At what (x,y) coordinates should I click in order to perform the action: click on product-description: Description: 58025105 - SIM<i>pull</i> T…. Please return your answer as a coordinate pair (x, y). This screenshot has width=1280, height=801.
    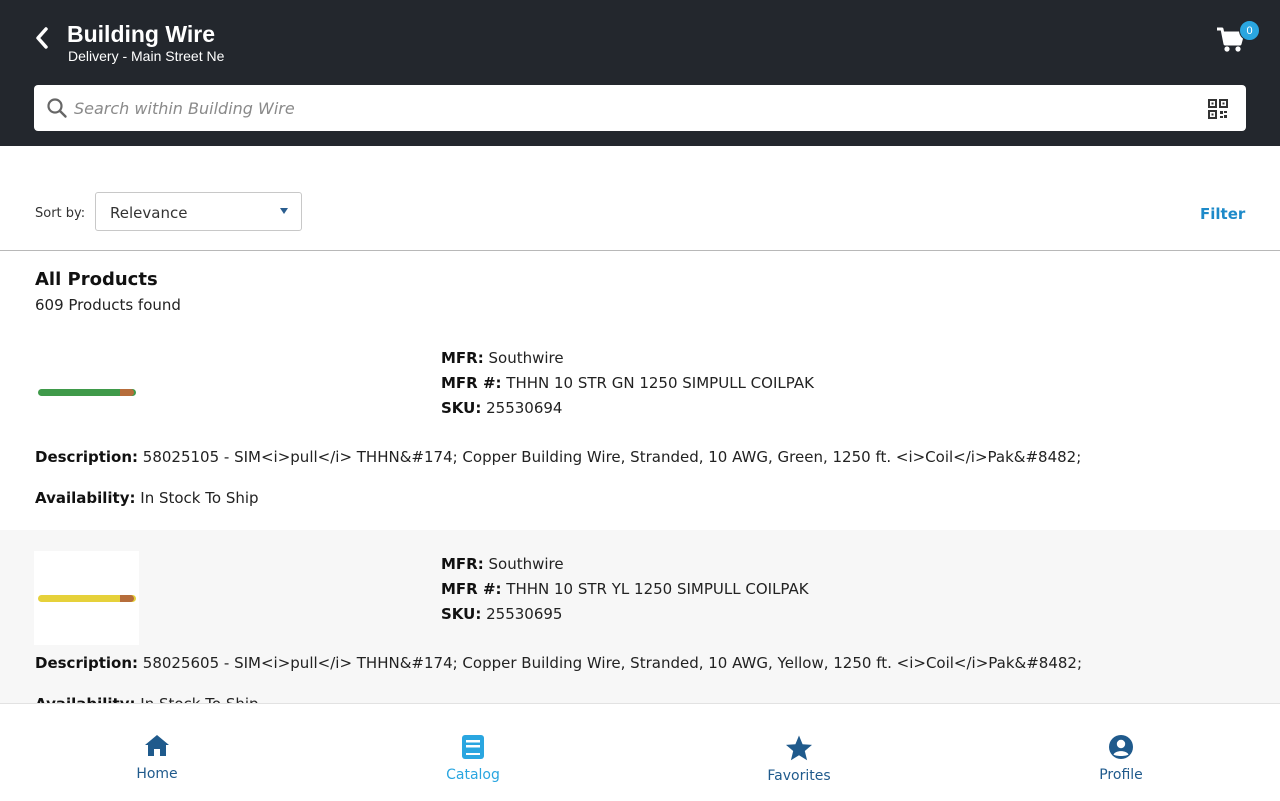
    Looking at the image, I should click on (558, 457).